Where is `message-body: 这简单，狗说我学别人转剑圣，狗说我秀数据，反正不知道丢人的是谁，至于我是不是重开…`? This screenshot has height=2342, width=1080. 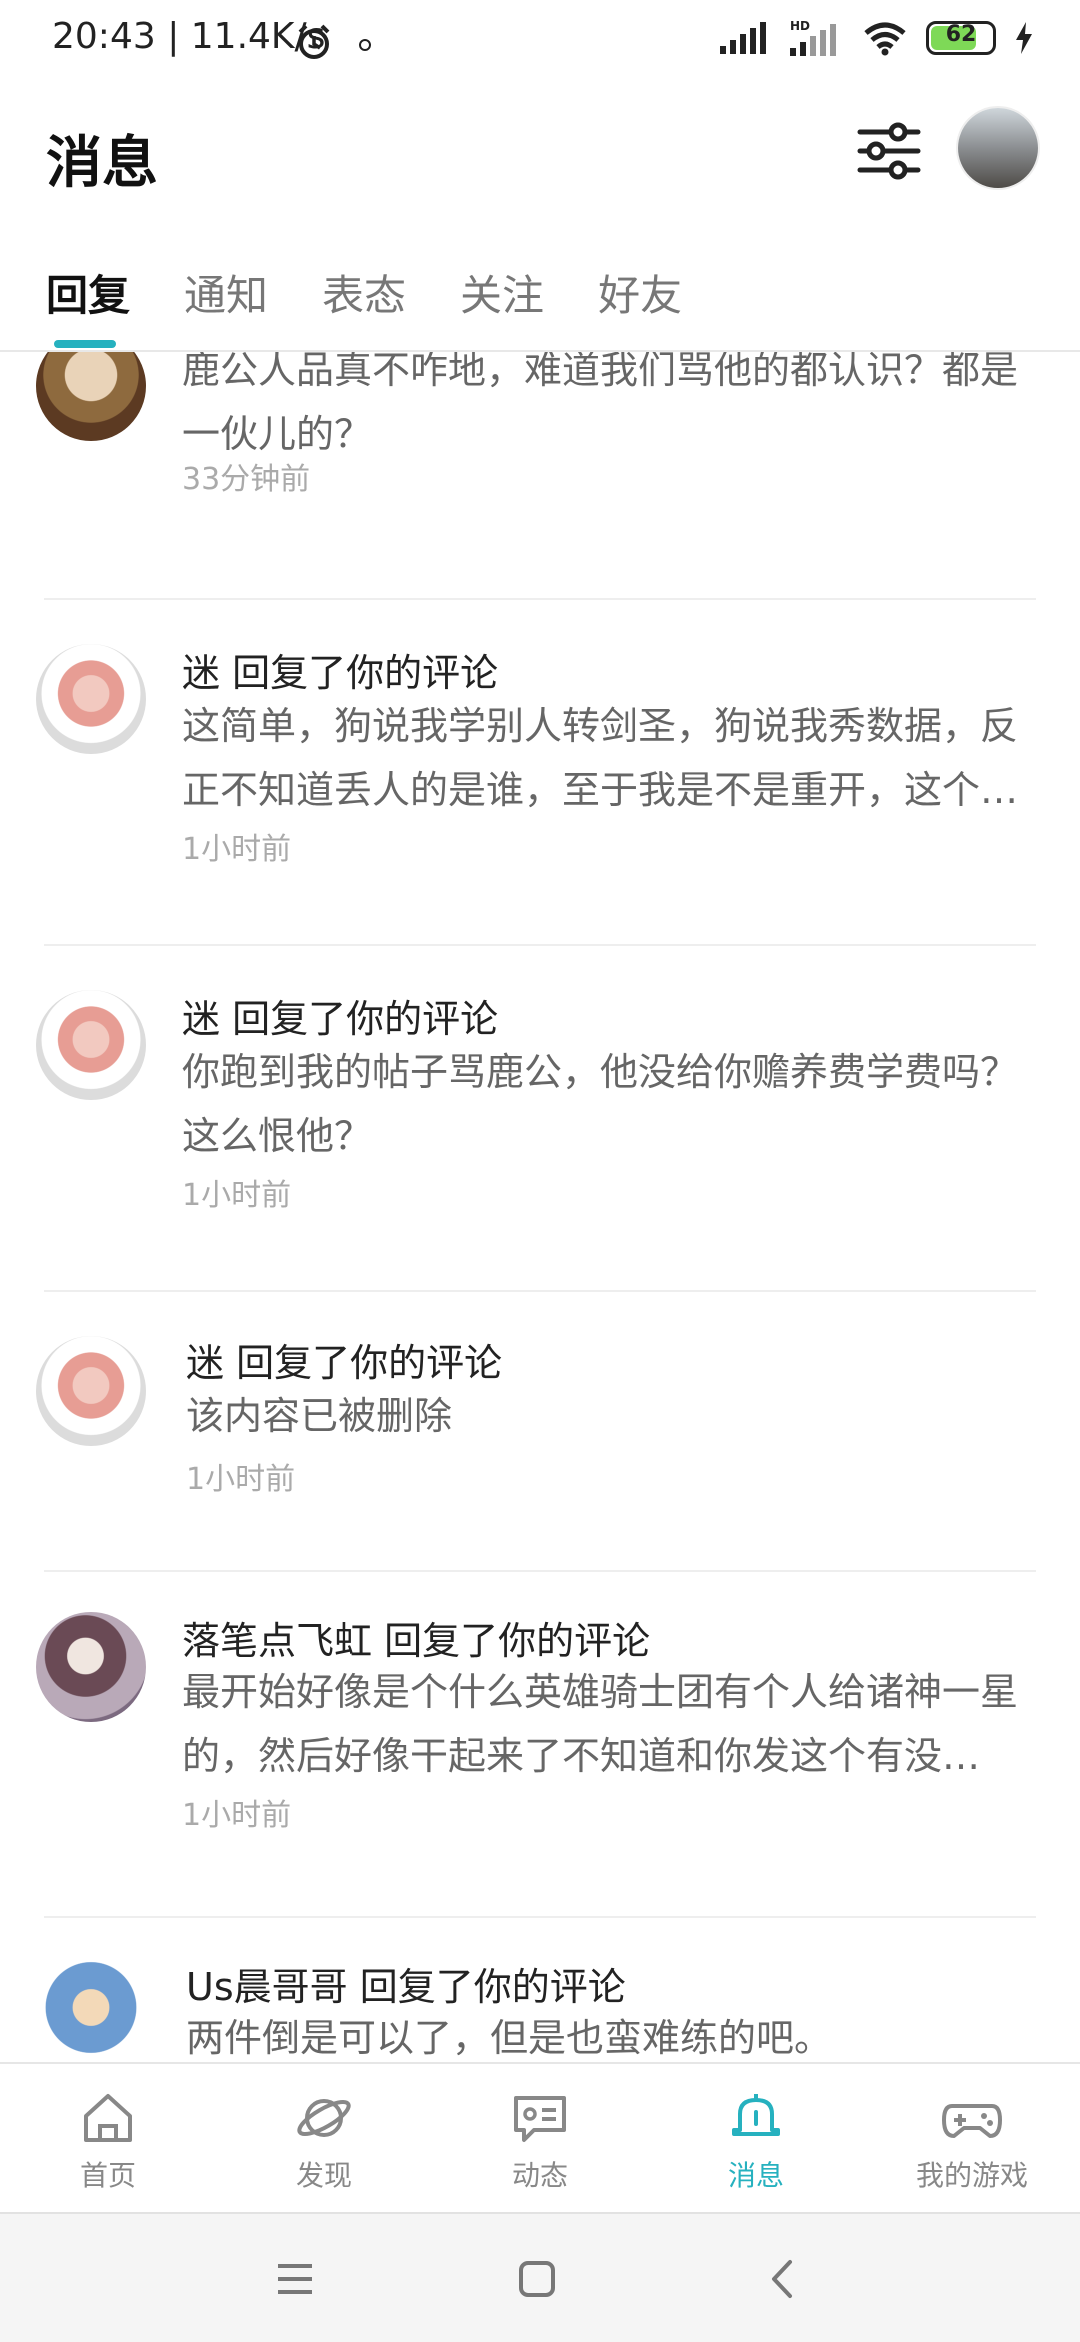 message-body: 这简单，狗说我学别人转剑圣，狗说我秀数据，反正不知道丢人的是谁，至于我是不是重开… is located at coordinates (600, 758).